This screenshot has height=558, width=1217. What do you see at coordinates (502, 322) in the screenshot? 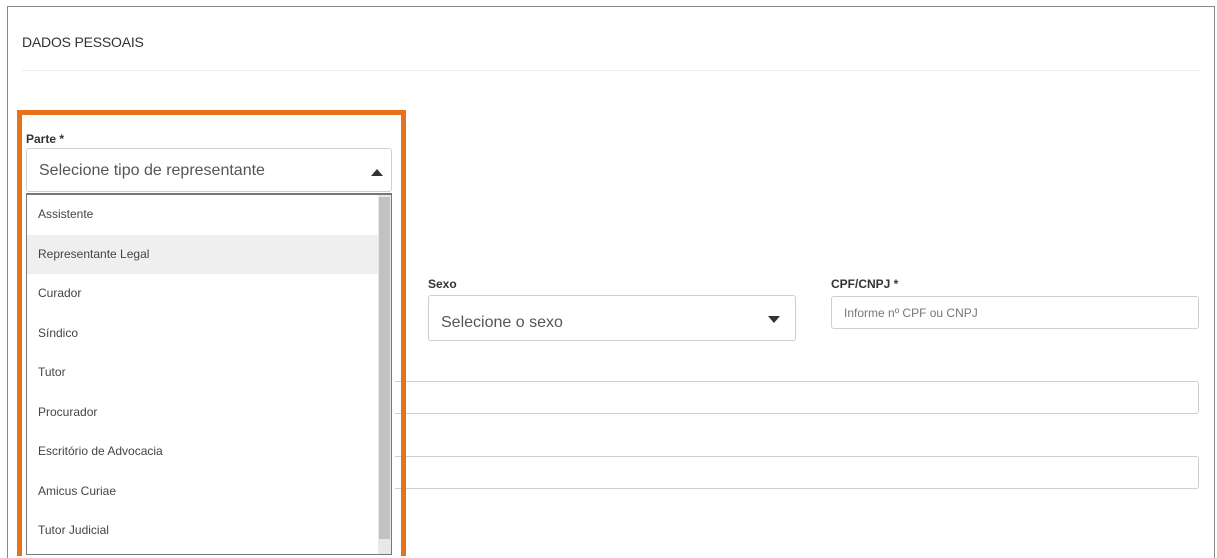
I see `sexo-selected-value: Selecione o sexo` at bounding box center [502, 322].